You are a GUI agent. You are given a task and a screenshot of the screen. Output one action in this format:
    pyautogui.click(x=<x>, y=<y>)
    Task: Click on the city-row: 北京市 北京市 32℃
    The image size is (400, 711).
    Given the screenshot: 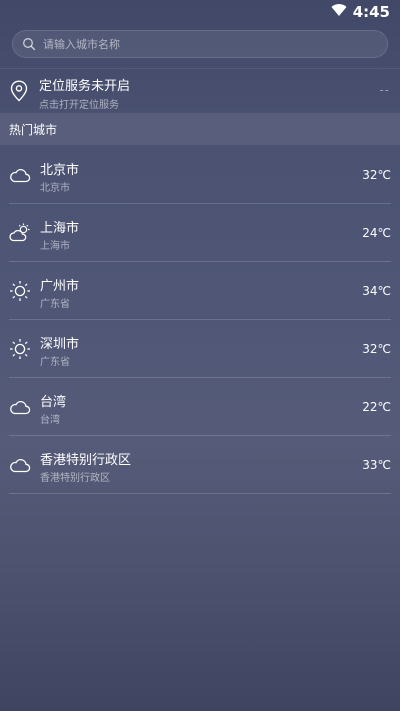 What is the action you would take?
    pyautogui.click(x=200, y=175)
    